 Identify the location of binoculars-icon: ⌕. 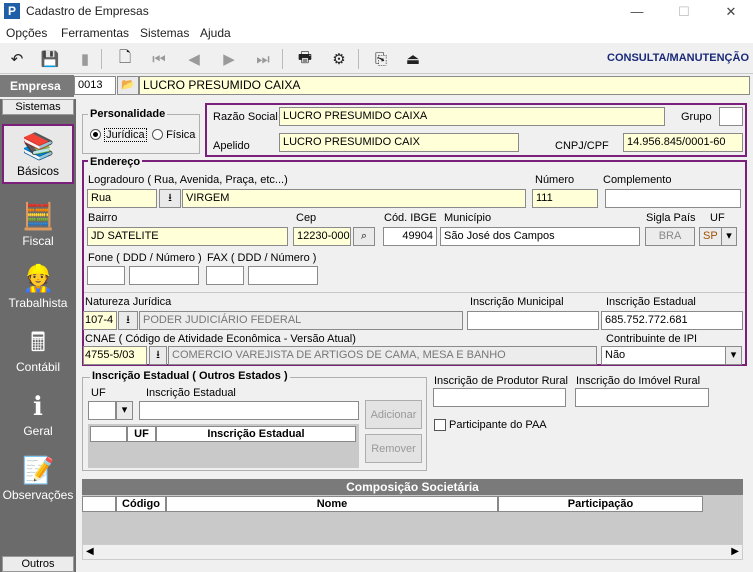
(364, 236).